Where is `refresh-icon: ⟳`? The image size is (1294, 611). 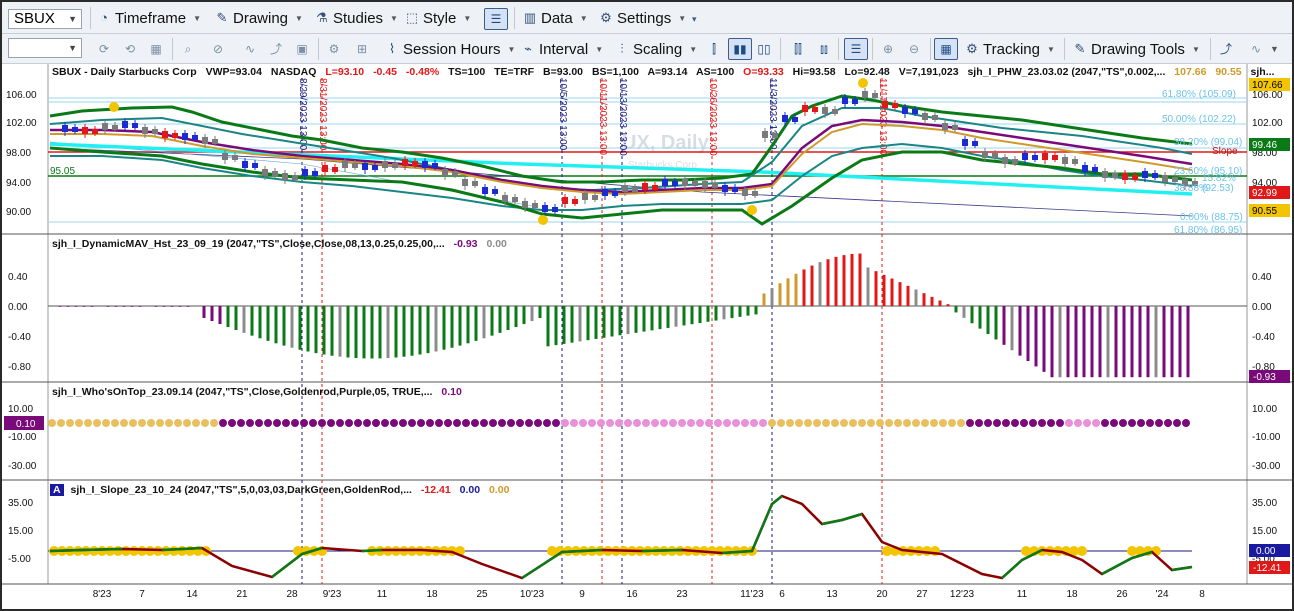 refresh-icon: ⟳ is located at coordinates (104, 49).